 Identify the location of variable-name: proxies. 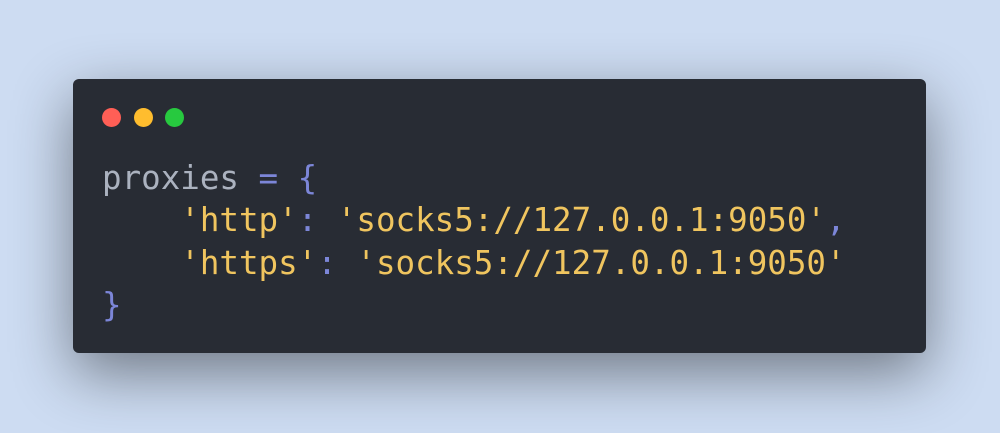
(170, 178).